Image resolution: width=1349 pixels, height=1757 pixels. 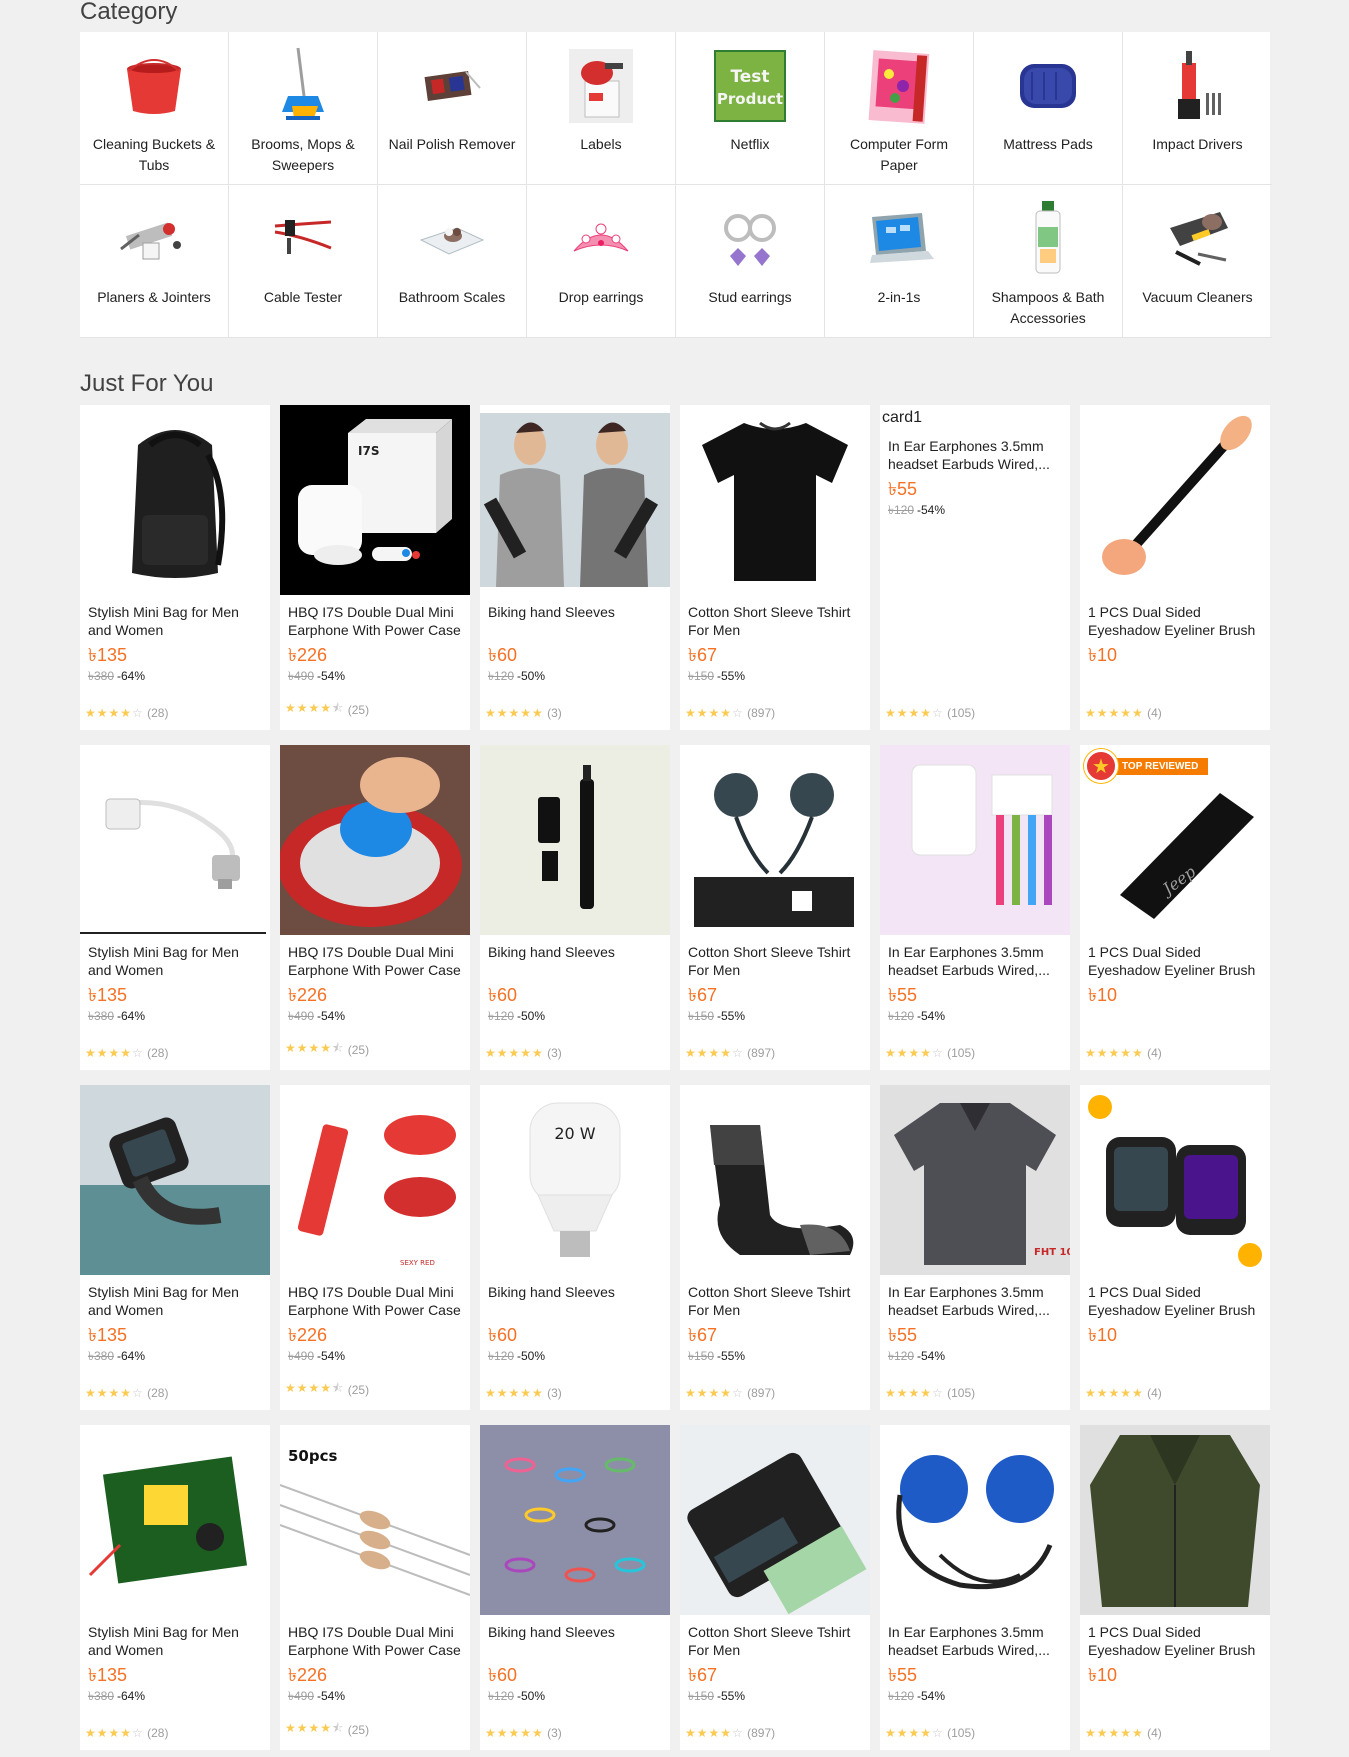 What do you see at coordinates (601, 261) in the screenshot?
I see `category-item: Drop earrings` at bounding box center [601, 261].